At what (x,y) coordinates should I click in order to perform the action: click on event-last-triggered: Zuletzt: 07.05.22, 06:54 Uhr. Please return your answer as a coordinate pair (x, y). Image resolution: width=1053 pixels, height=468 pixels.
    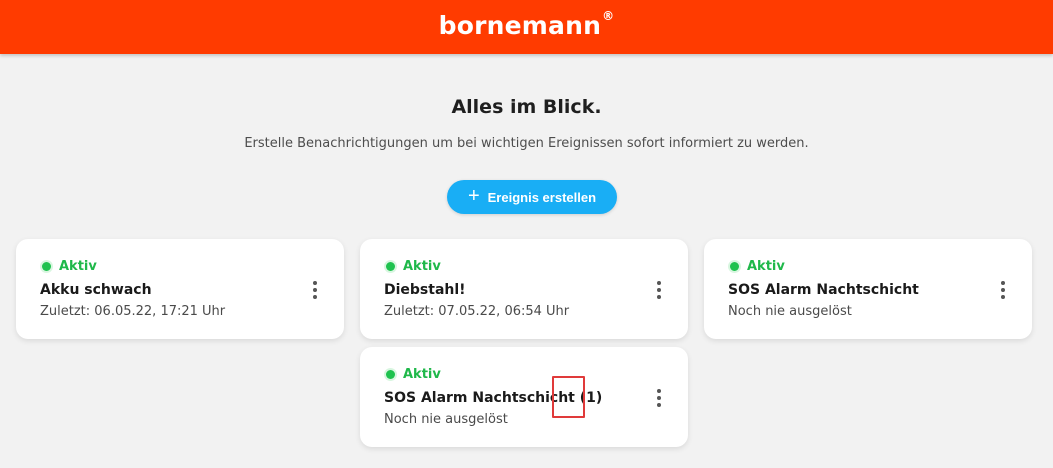
    Looking at the image, I should click on (477, 311).